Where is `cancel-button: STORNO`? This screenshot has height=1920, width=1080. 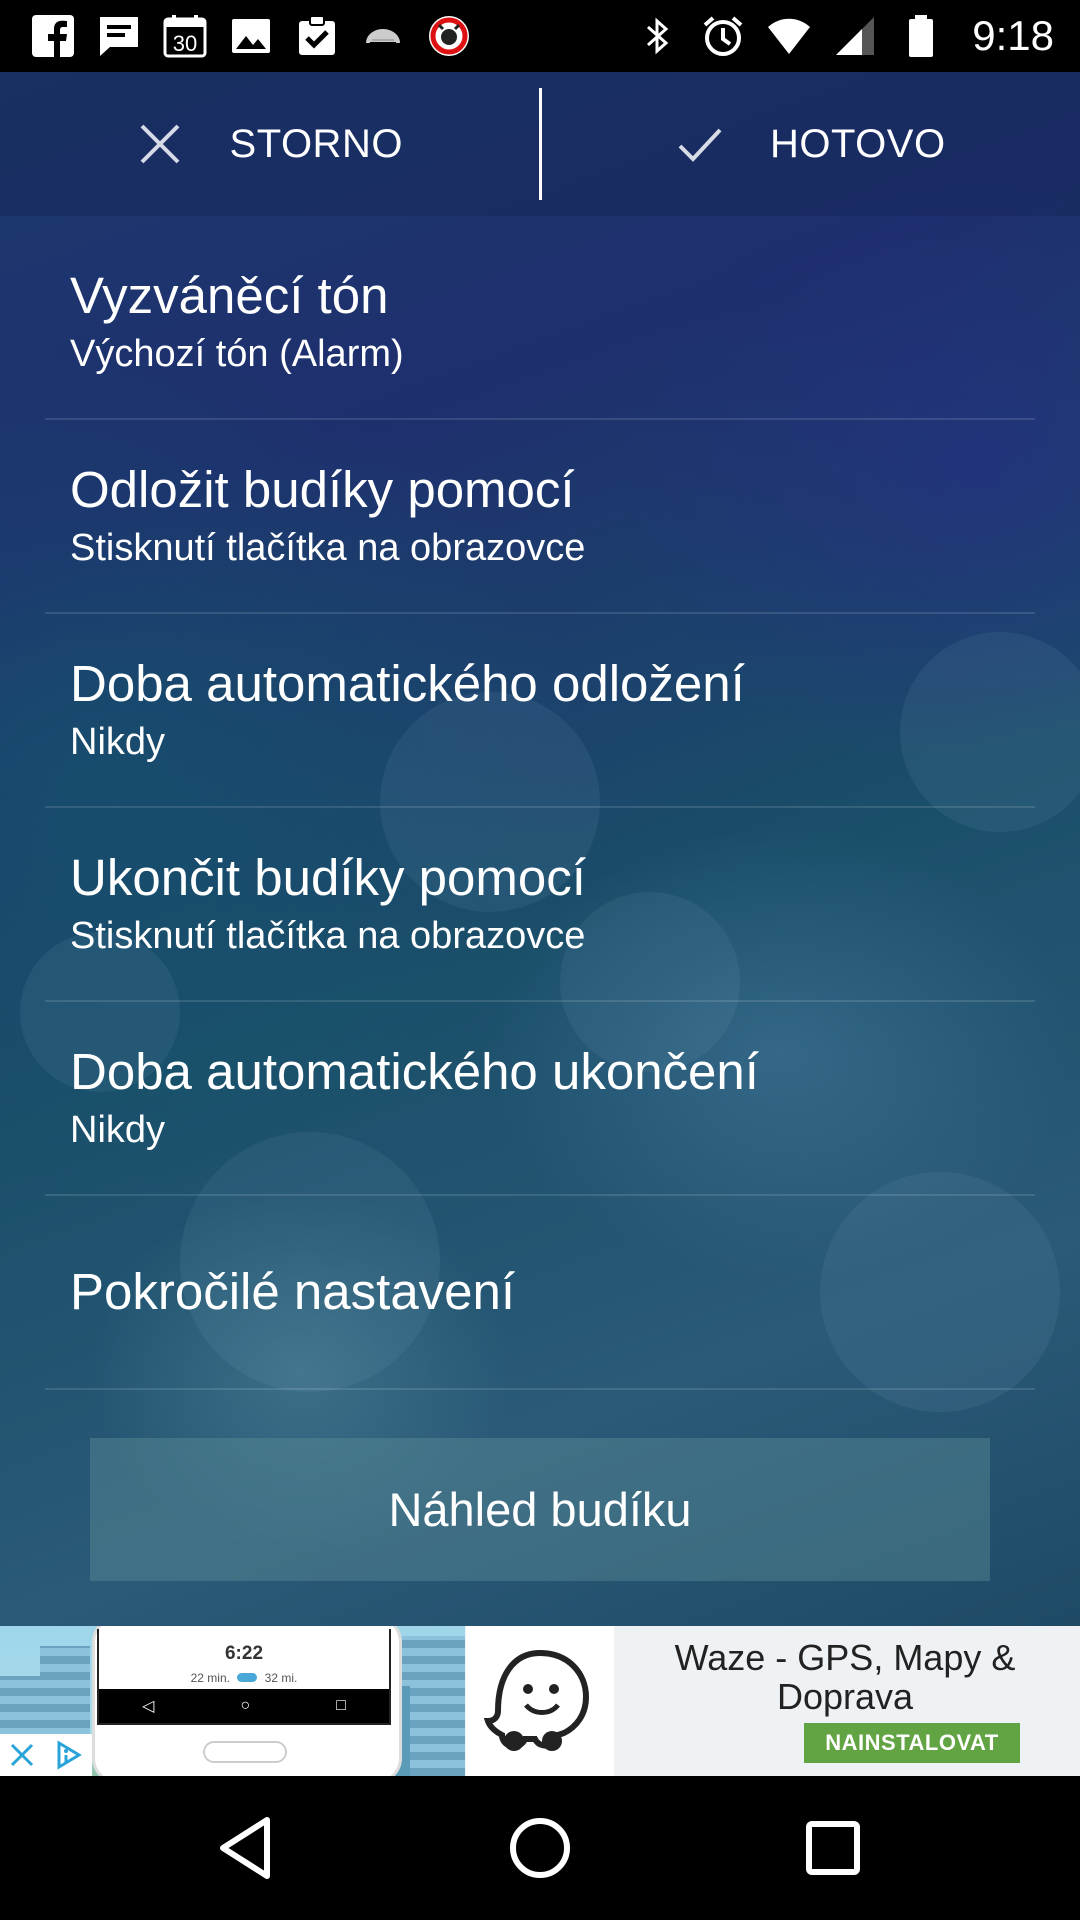
cancel-button: STORNO is located at coordinates (269, 144).